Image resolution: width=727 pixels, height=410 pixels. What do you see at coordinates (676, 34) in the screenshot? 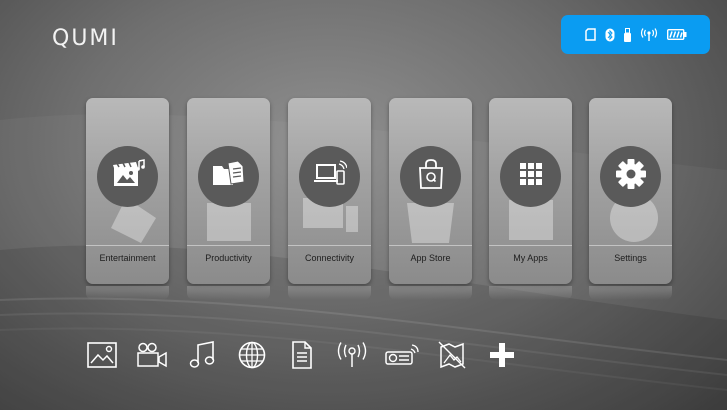
I see `battery-icon` at bounding box center [676, 34].